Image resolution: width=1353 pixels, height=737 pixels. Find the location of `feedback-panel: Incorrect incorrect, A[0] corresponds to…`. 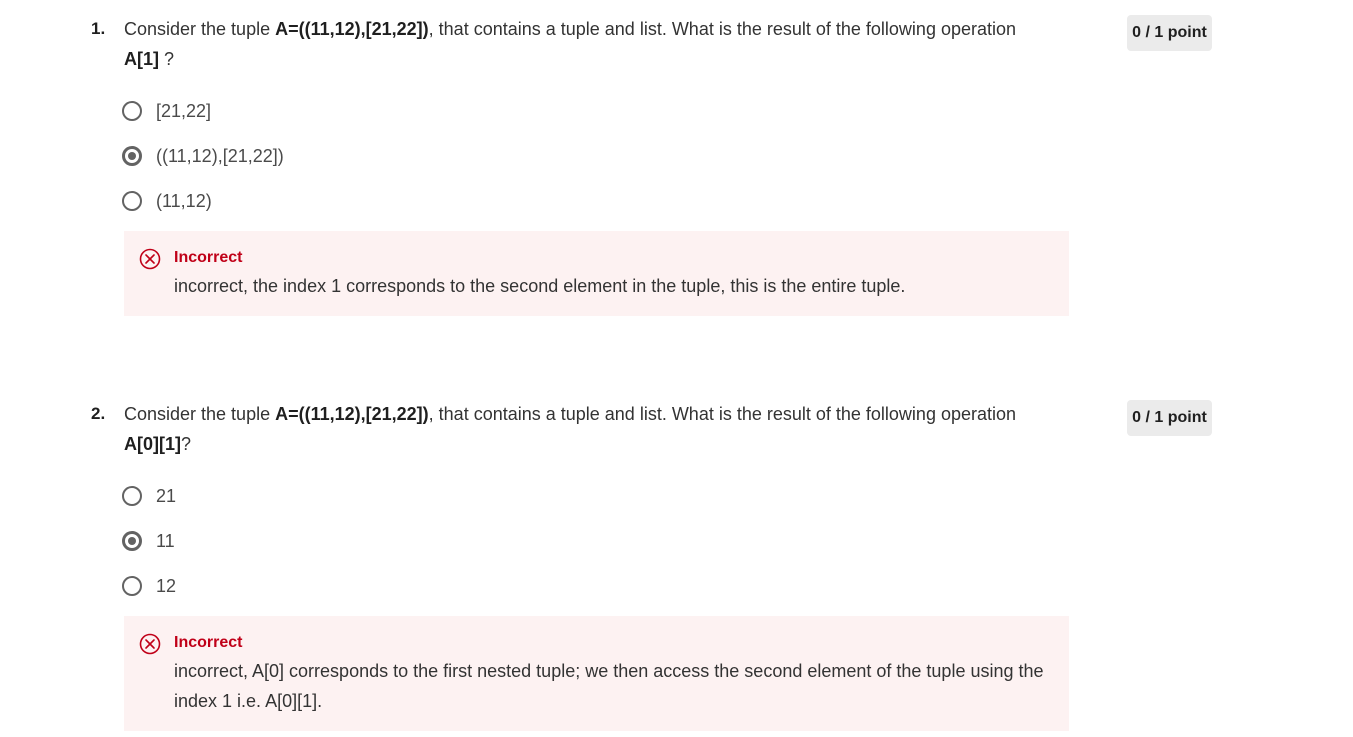

feedback-panel: Incorrect incorrect, A[0] corresponds to… is located at coordinates (596, 673).